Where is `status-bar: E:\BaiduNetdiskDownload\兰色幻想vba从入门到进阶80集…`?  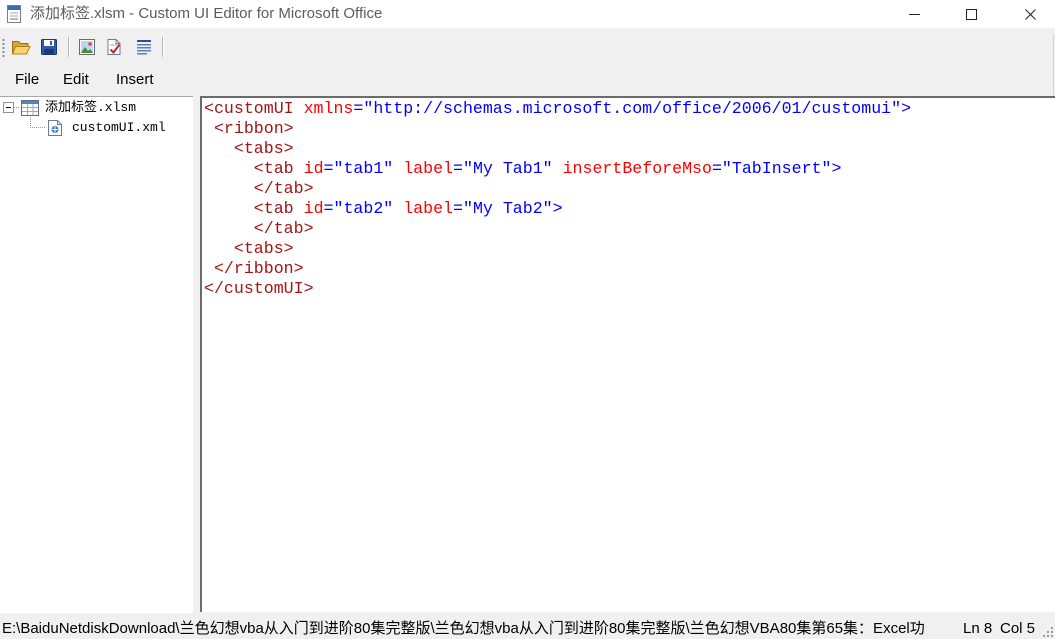 status-bar: E:\BaiduNetdiskDownload\兰色幻想vba从入门到进阶80集… is located at coordinates (527, 628).